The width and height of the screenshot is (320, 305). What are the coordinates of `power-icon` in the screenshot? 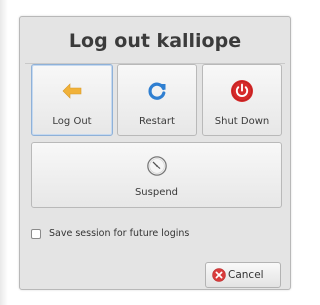 It's located at (242, 91).